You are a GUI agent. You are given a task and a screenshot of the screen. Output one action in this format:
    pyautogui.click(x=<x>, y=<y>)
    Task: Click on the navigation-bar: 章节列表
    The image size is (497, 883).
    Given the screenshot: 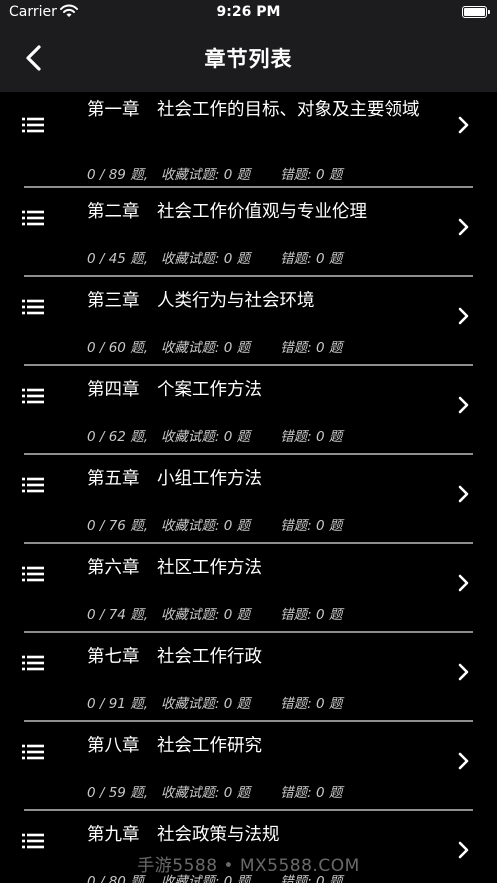 What is the action you would take?
    pyautogui.click(x=248, y=59)
    